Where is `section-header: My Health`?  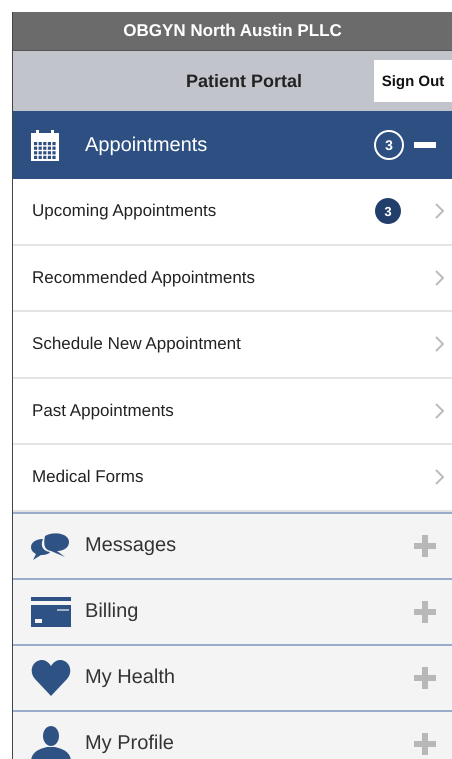 section-header: My Health is located at coordinates (232, 677).